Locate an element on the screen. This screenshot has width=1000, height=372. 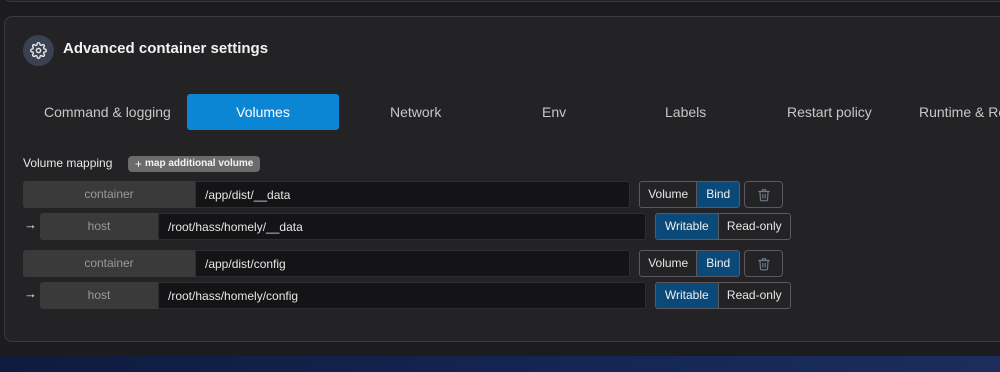
tab-runtime-resources: Runtime & Re is located at coordinates (959, 112).